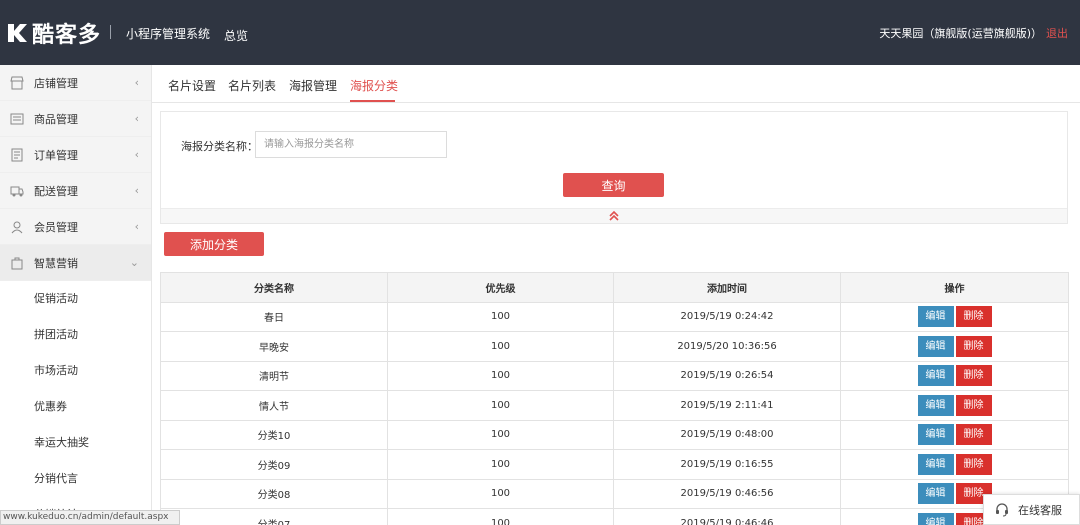 The image size is (1080, 525). What do you see at coordinates (372, 101) in the screenshot?
I see `active-tab-indicator` at bounding box center [372, 101].